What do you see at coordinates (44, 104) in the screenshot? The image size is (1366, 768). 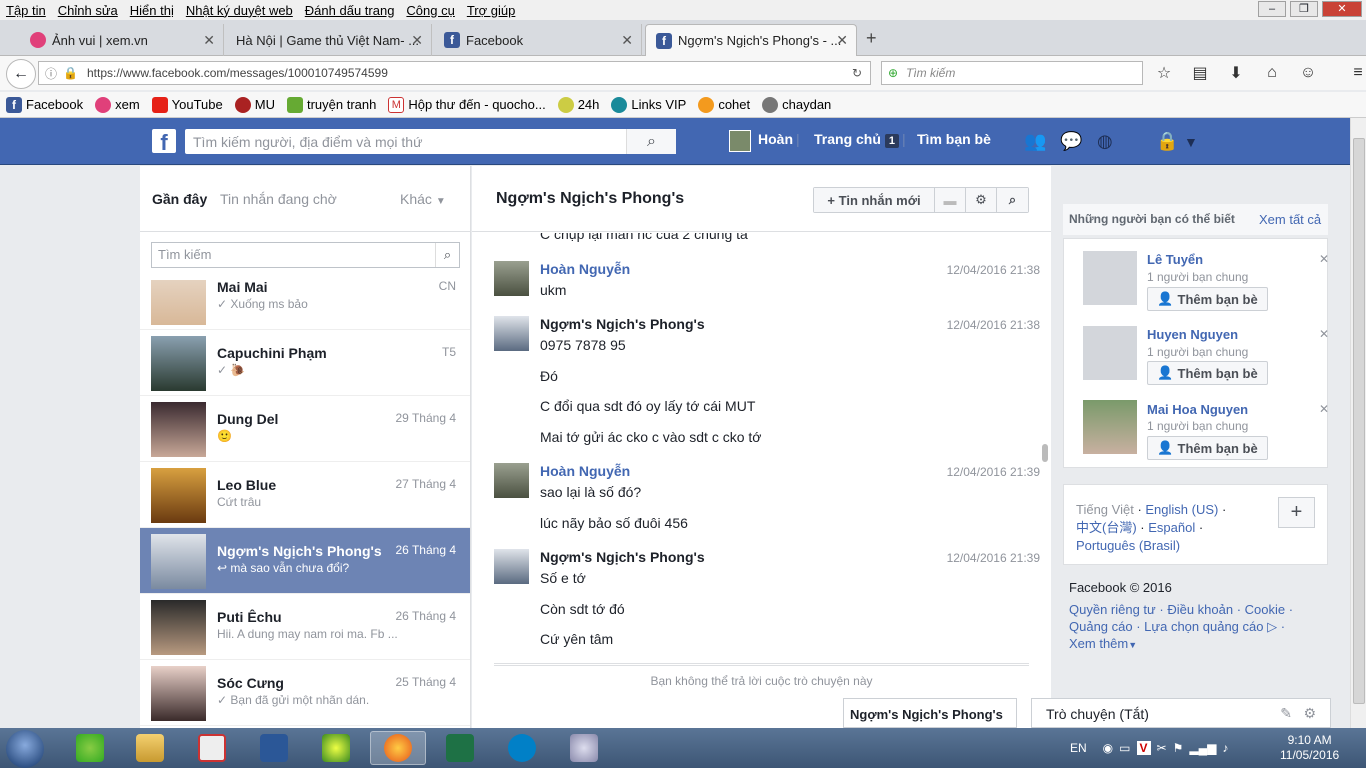 I see `bookmark-facebook: f Facebook` at bounding box center [44, 104].